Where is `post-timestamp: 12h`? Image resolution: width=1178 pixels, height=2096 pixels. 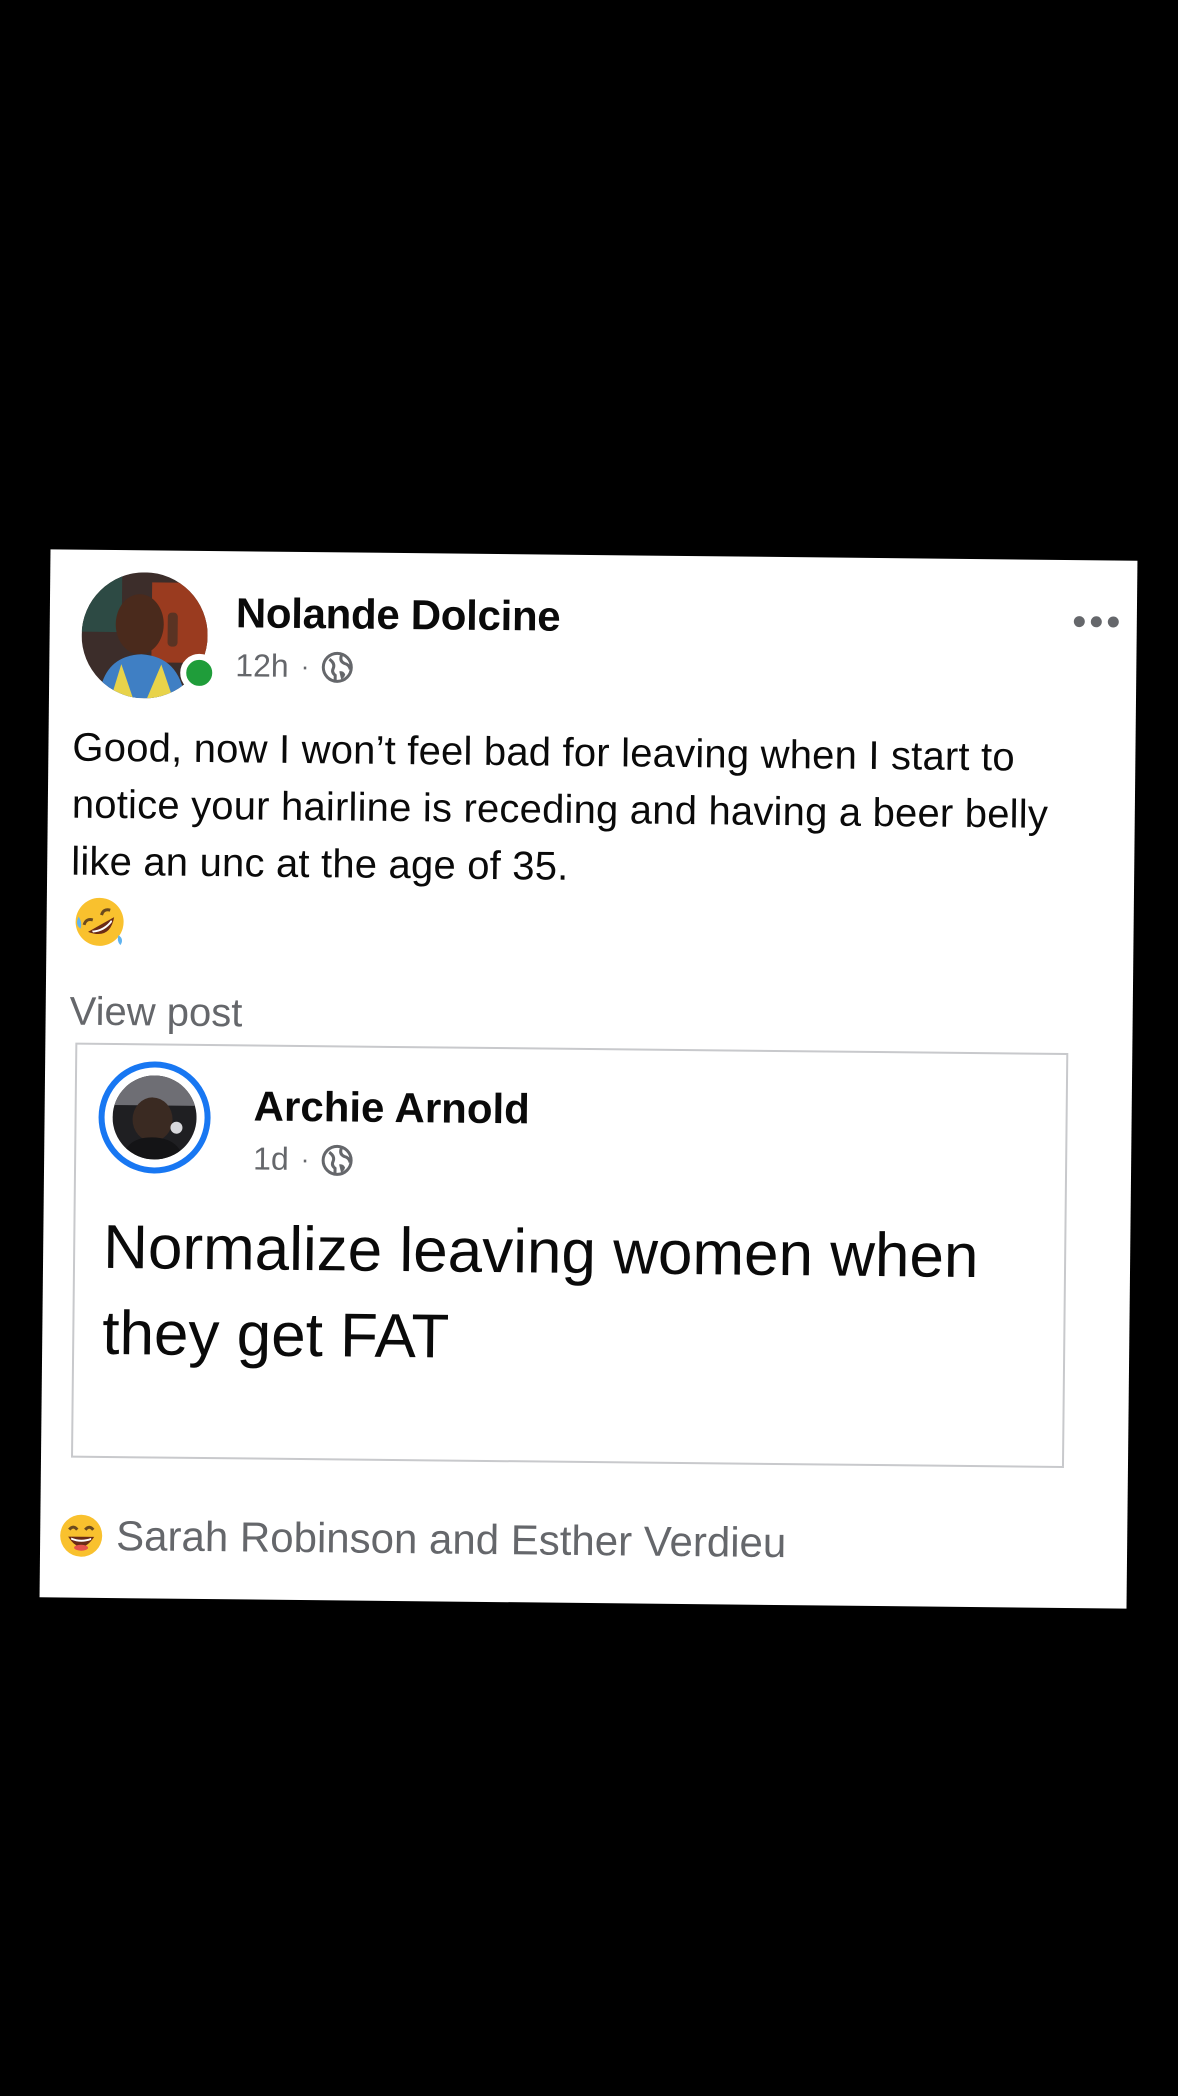
post-timestamp: 12h is located at coordinates (262, 666).